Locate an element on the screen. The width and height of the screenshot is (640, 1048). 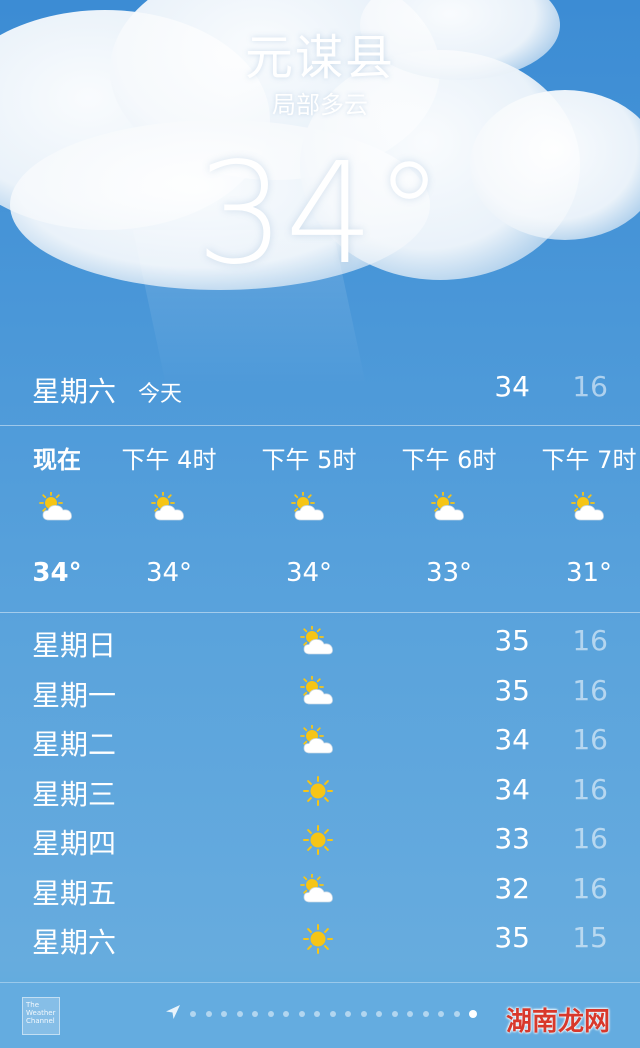
hour-label: 下午 6时 is located at coordinates (449, 460).